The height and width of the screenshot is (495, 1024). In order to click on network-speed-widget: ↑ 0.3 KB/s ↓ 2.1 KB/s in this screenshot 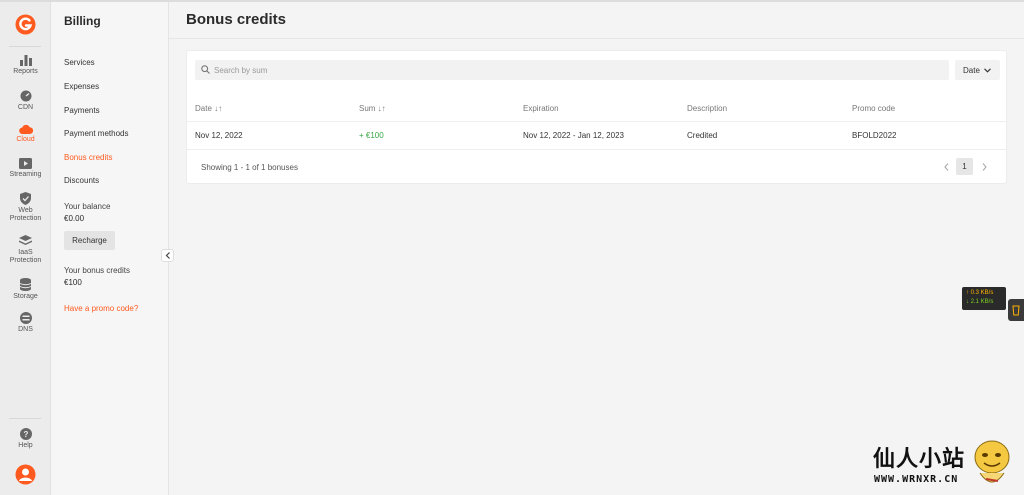, I will do `click(984, 298)`.